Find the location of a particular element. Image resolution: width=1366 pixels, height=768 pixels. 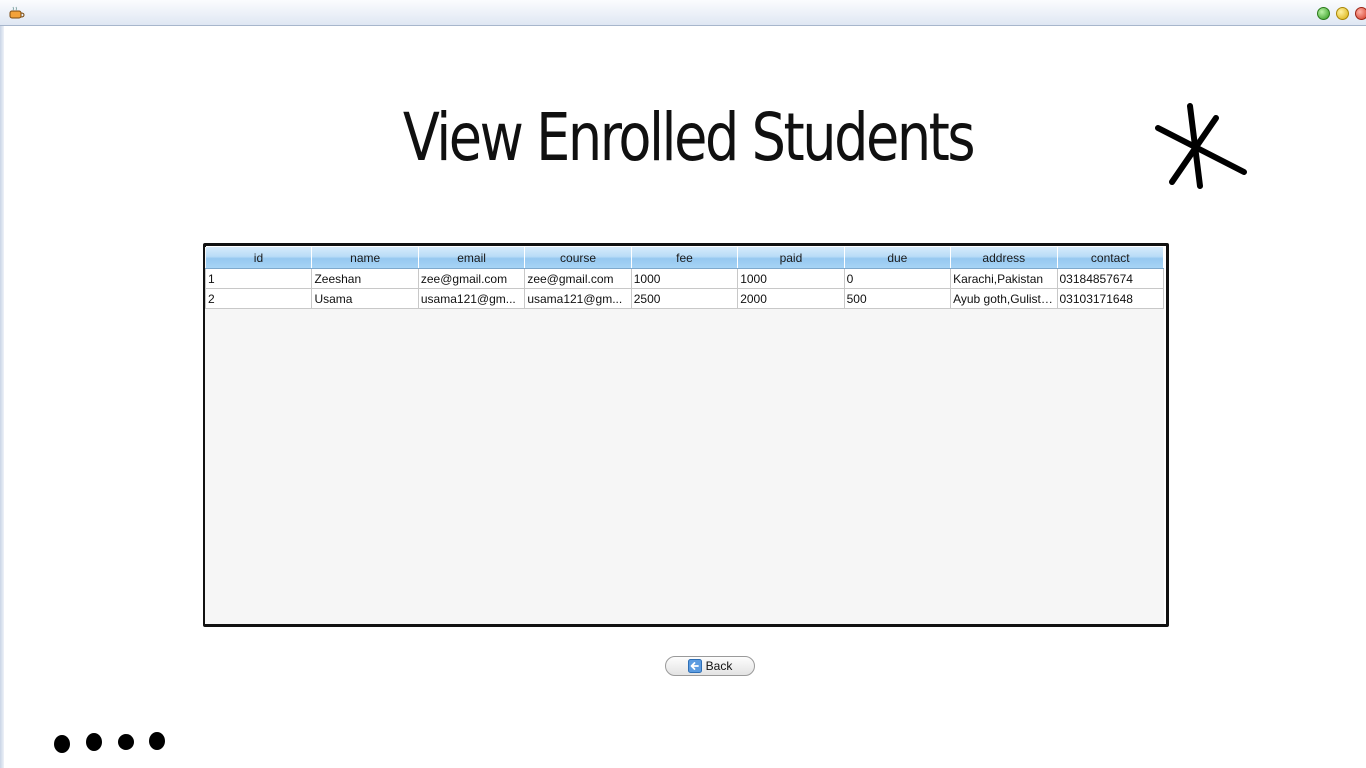

window-left-border is located at coordinates (2, 397).